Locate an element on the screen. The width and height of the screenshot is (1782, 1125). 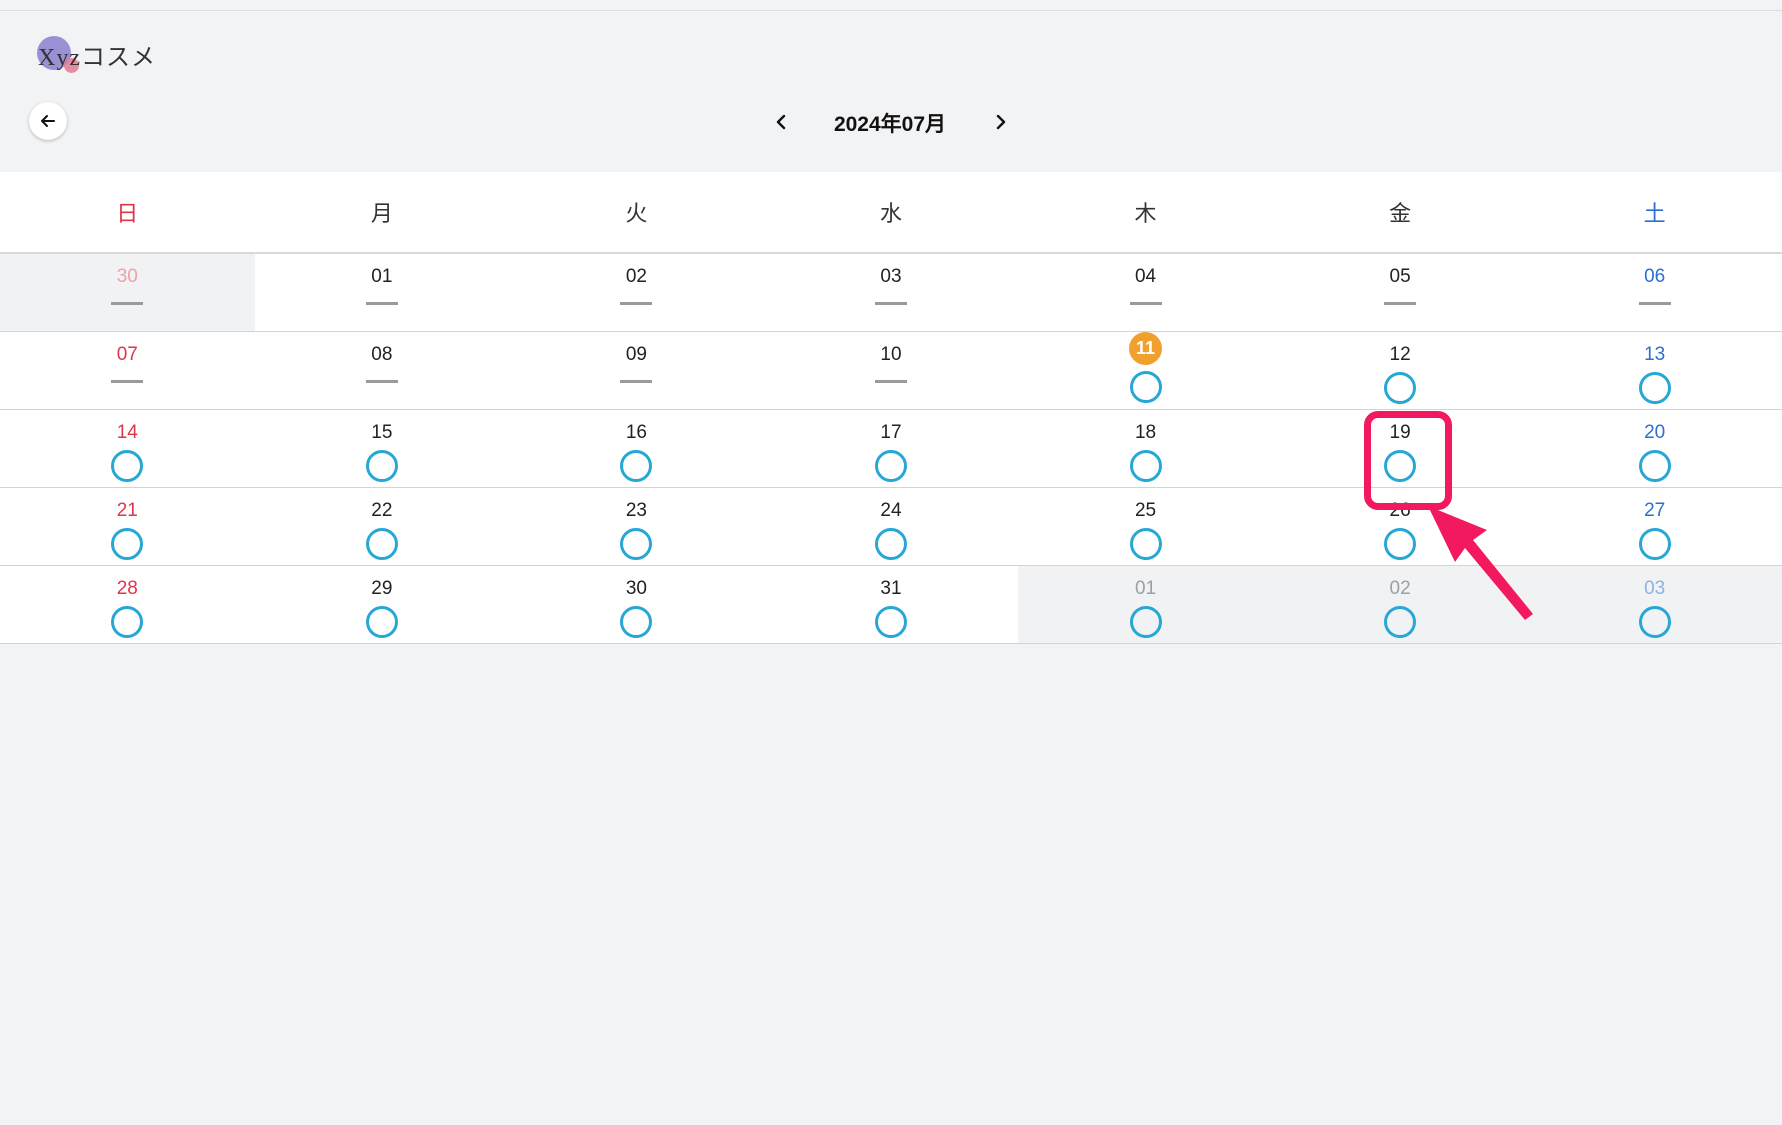
week-row: 21 22 23 24 25 26 27 is located at coordinates (891, 527).